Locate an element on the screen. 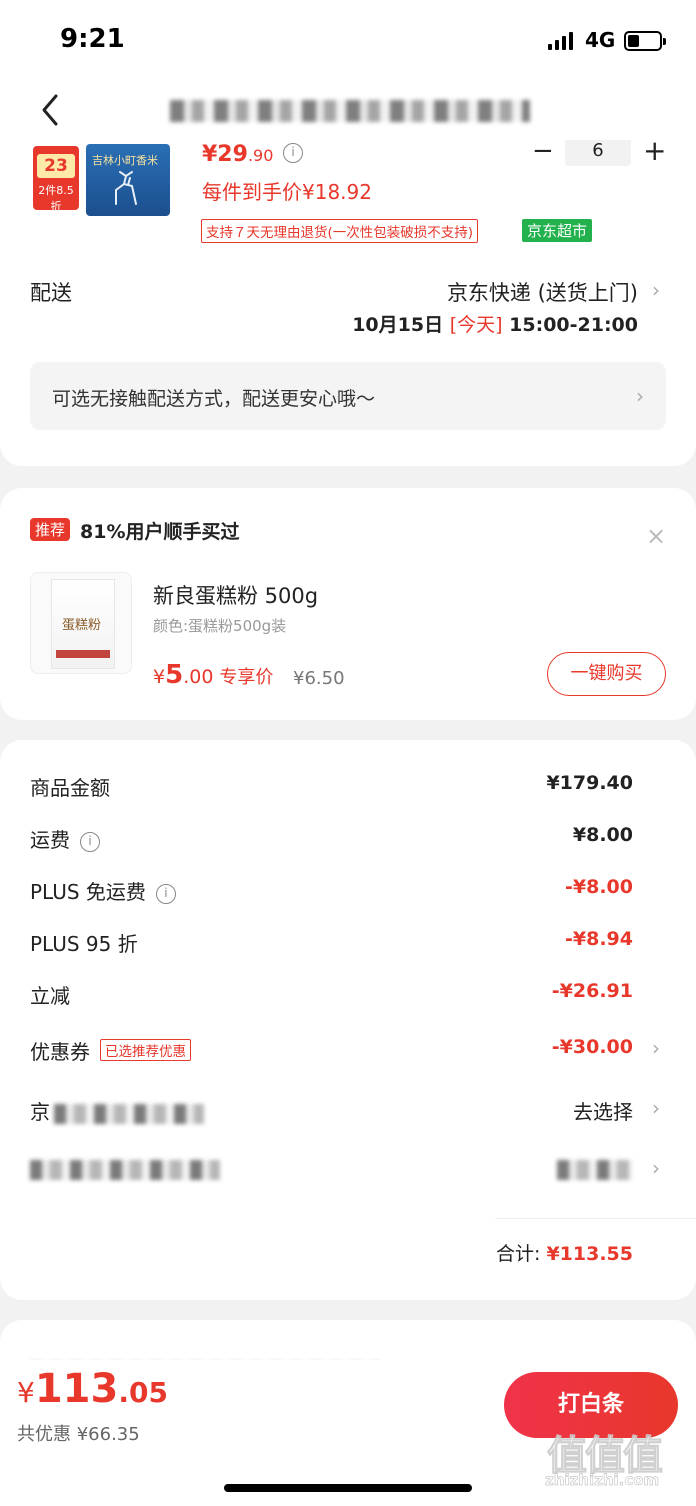 The image size is (696, 1506). page-title-redacted is located at coordinates (350, 111).